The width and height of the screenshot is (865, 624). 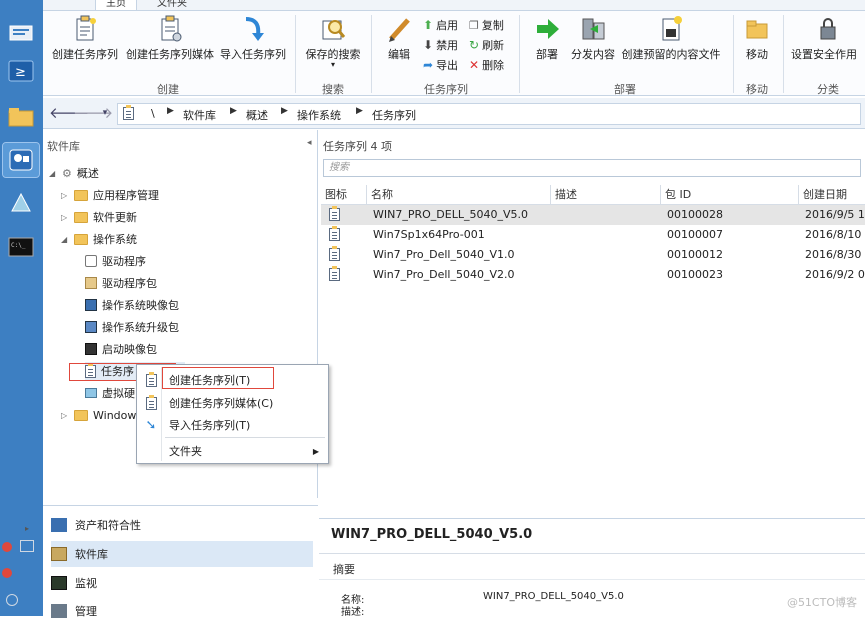 What do you see at coordinates (253, 29) in the screenshot?
I see `import-arrow-icon` at bounding box center [253, 29].